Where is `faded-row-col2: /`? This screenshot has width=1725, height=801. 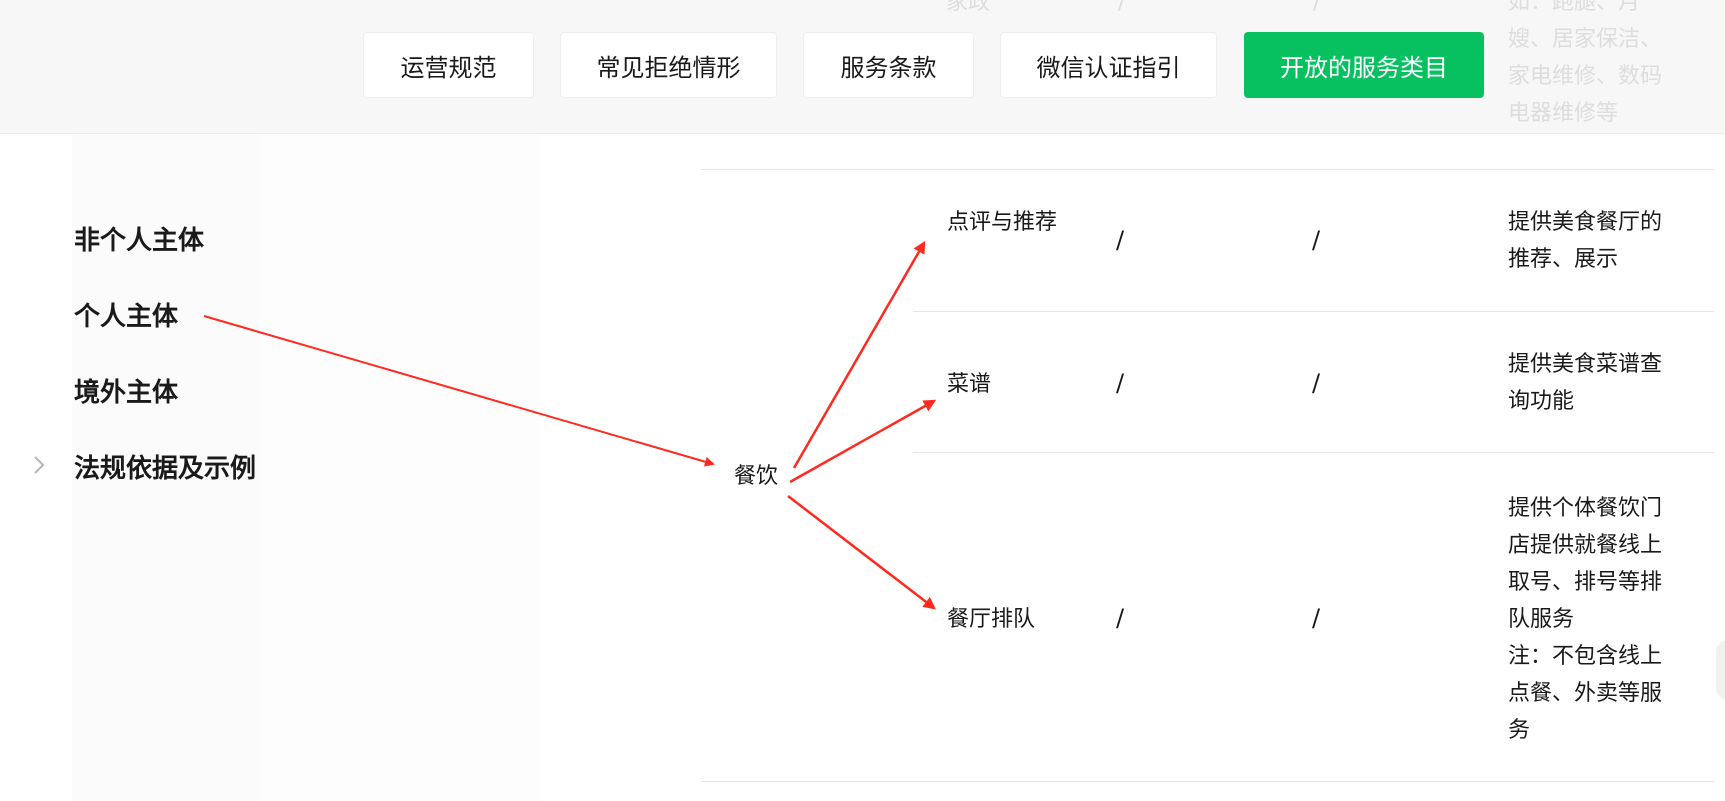 faded-row-col2: / is located at coordinates (1317, 7).